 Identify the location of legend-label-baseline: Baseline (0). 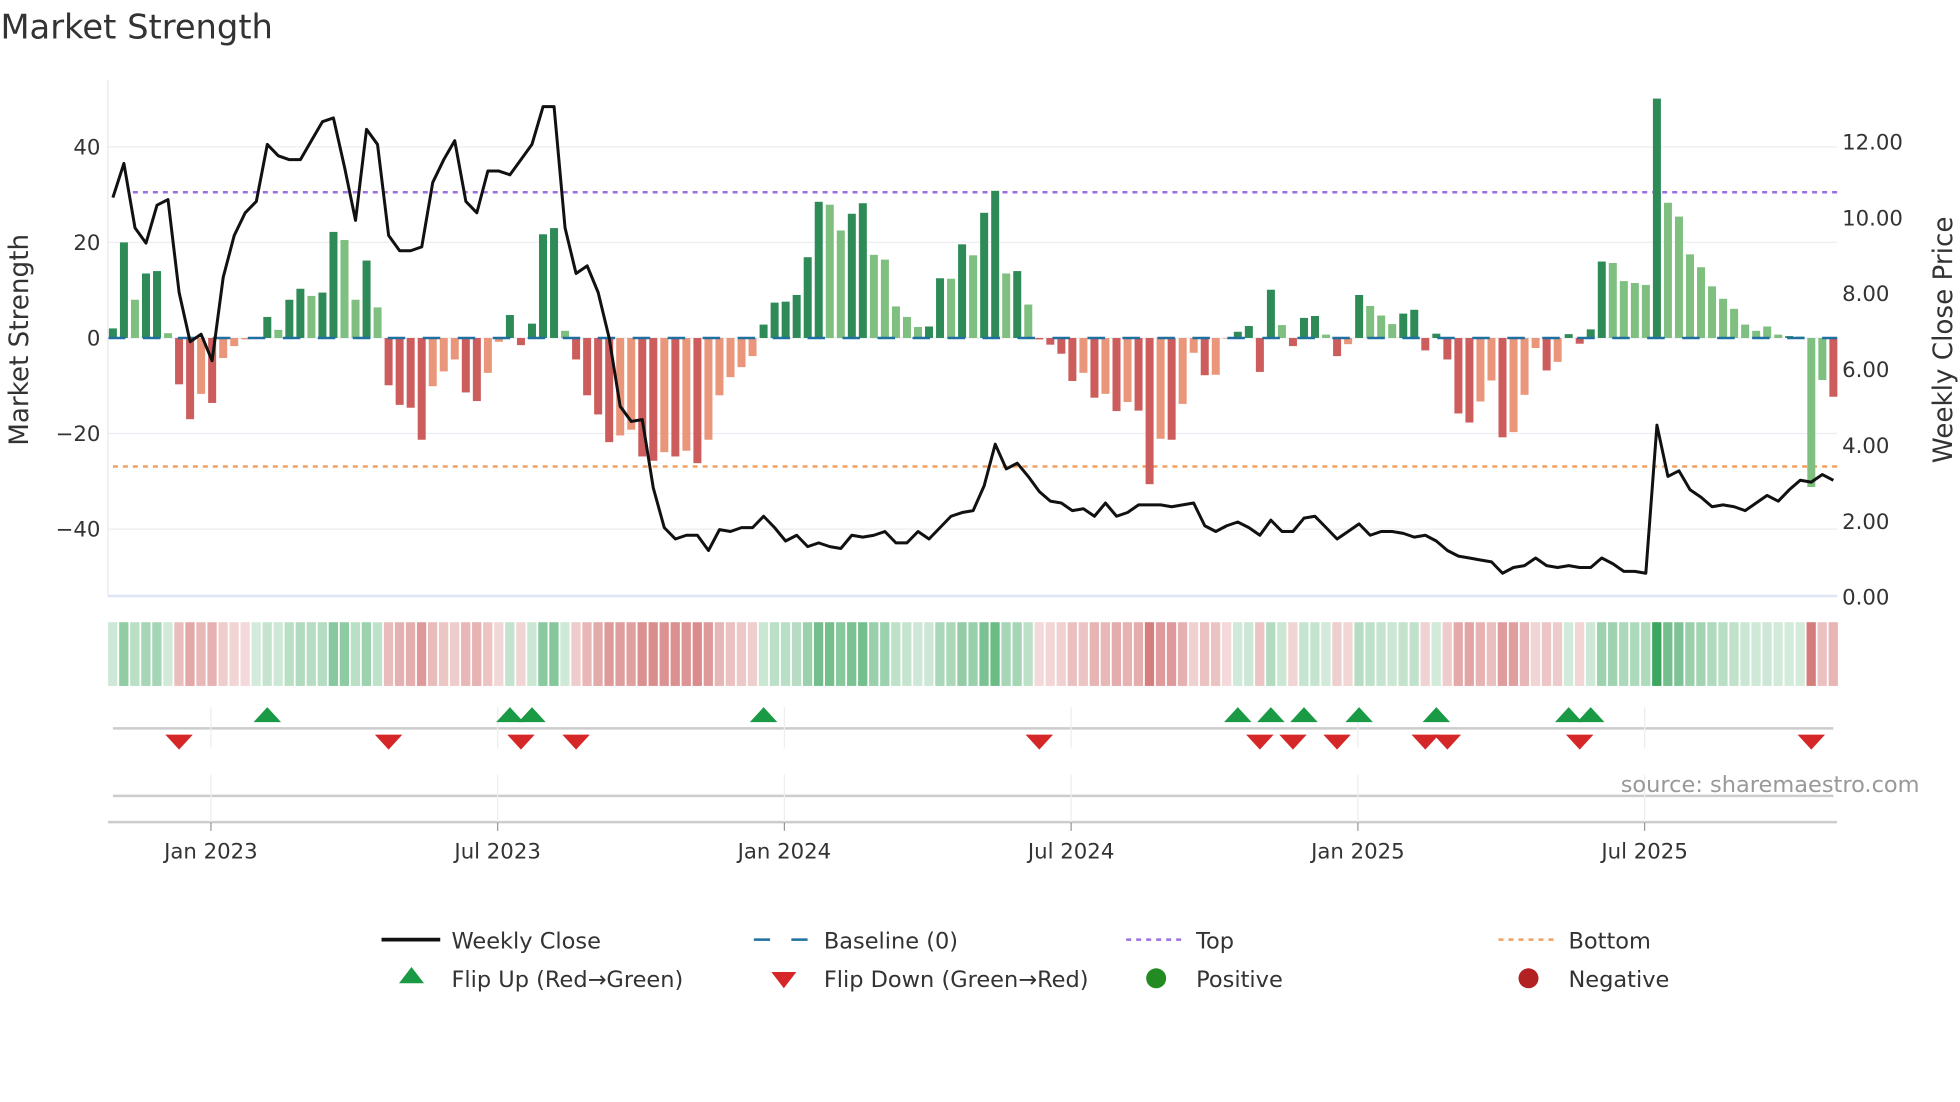
(891, 941).